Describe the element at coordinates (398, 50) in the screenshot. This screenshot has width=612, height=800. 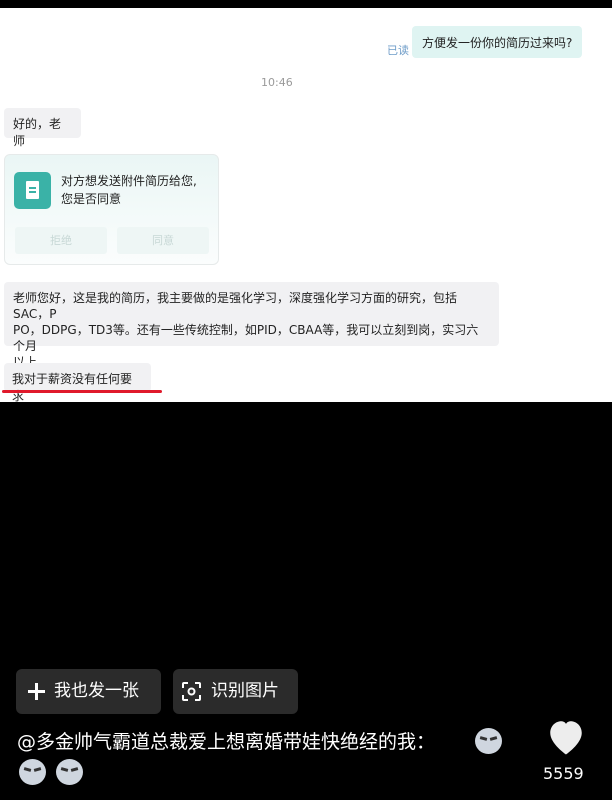
I see `read-status: 已读` at that location.